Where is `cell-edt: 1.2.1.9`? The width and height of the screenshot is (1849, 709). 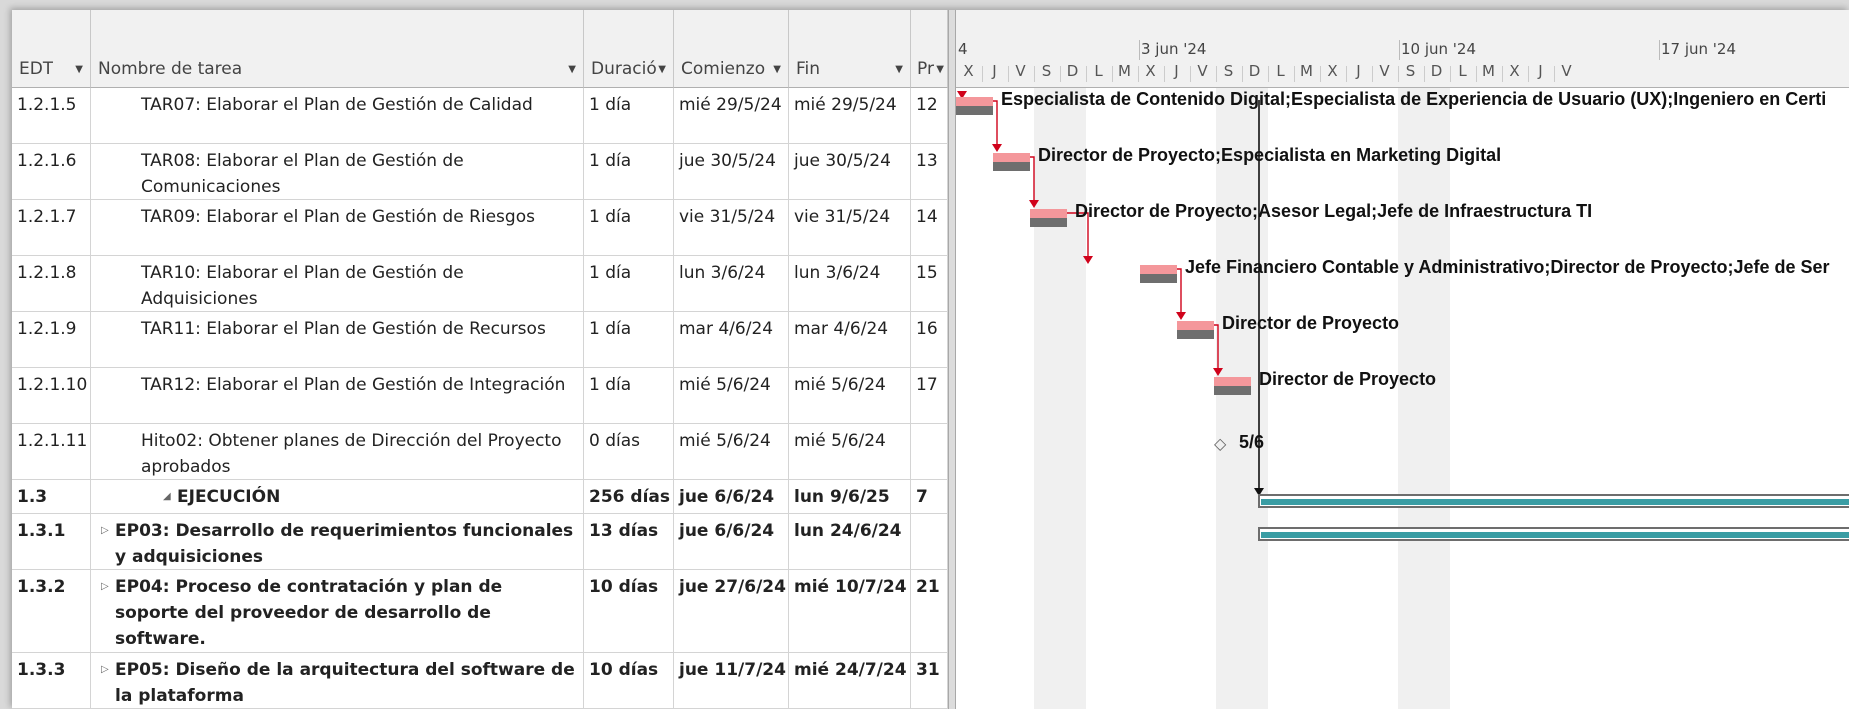
cell-edt: 1.2.1.9 is located at coordinates (51, 339).